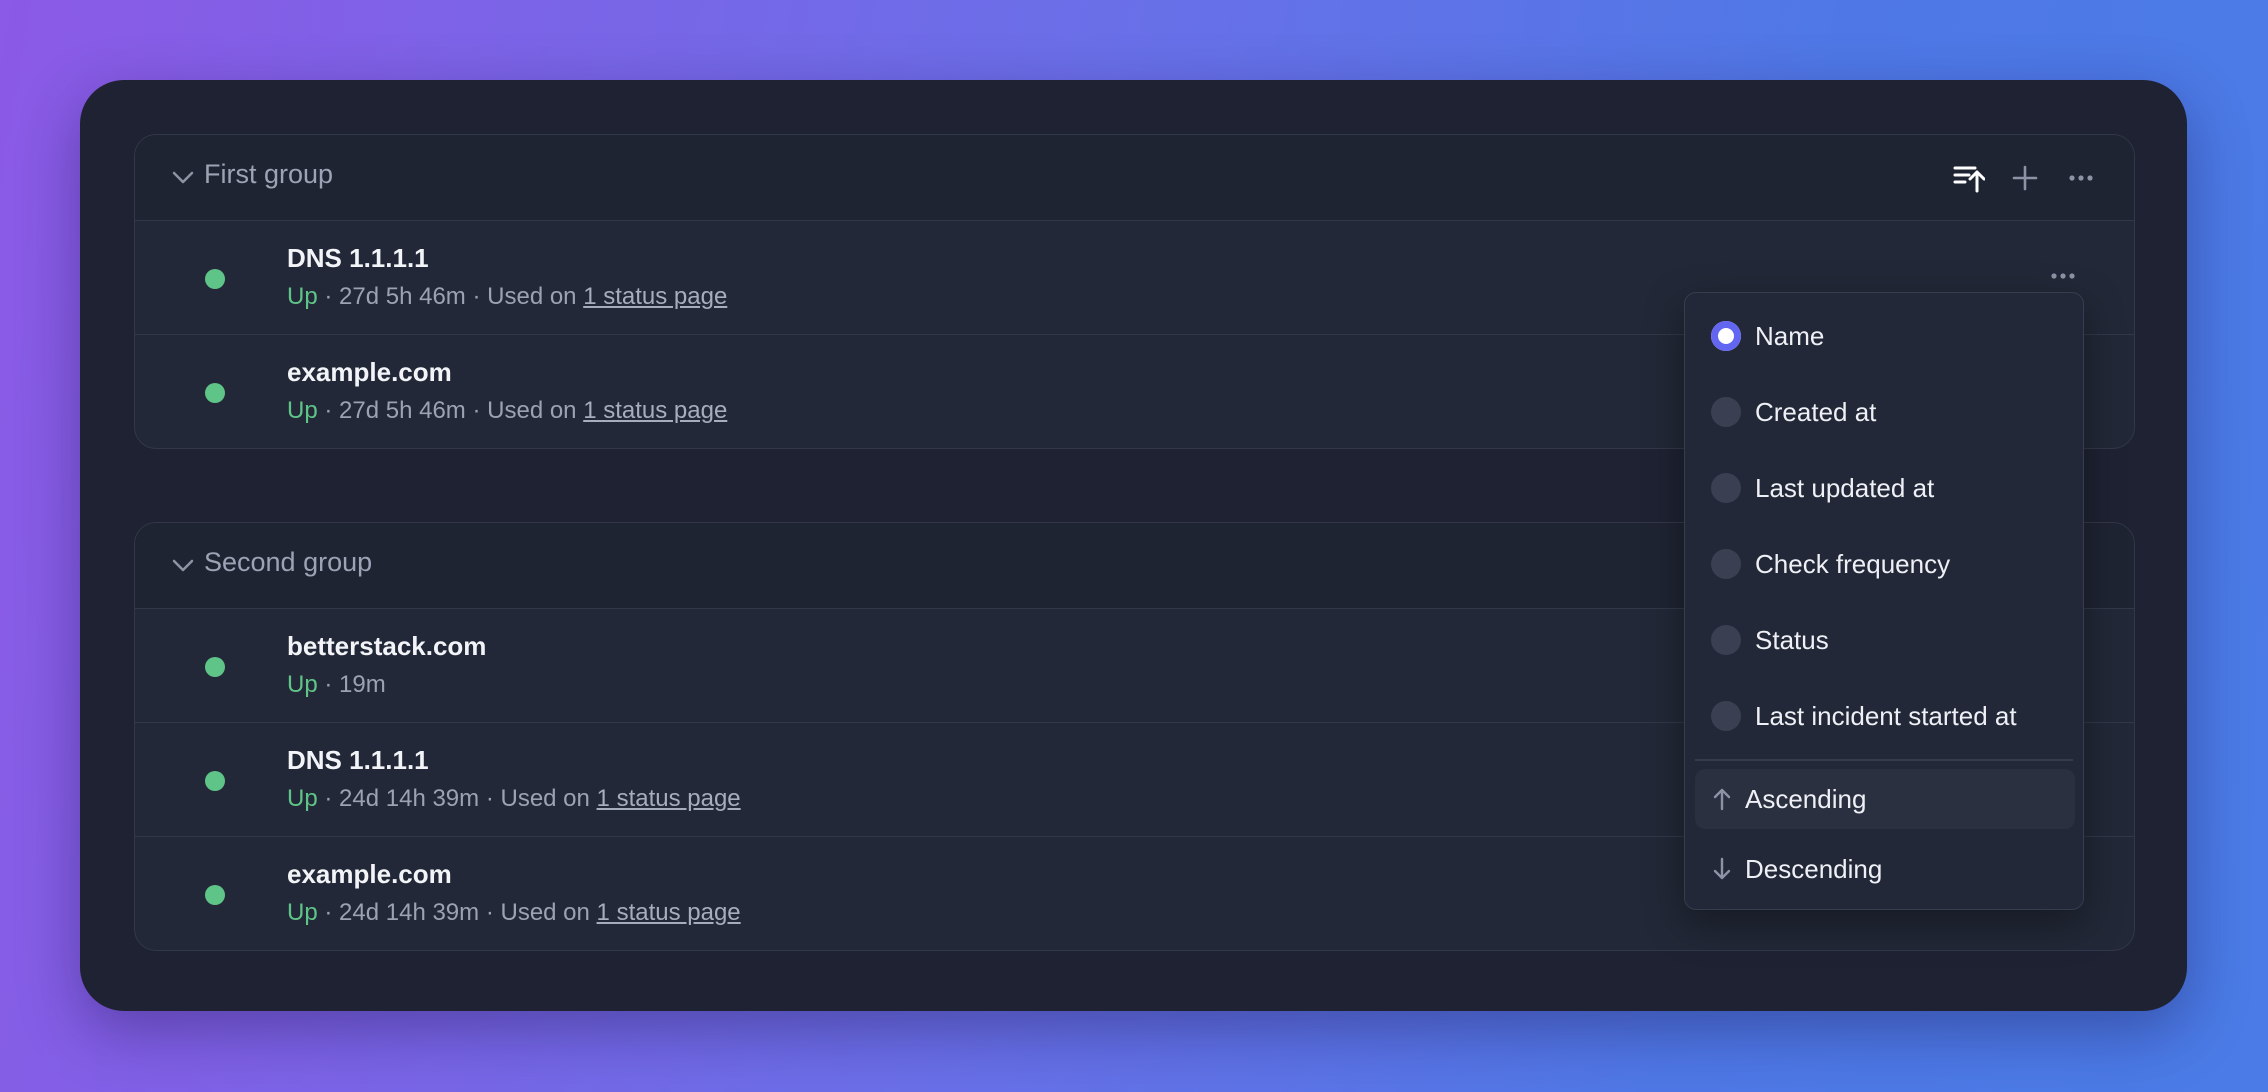  I want to click on sort-option-last-updated-at: Last updated at, so click(1822, 488).